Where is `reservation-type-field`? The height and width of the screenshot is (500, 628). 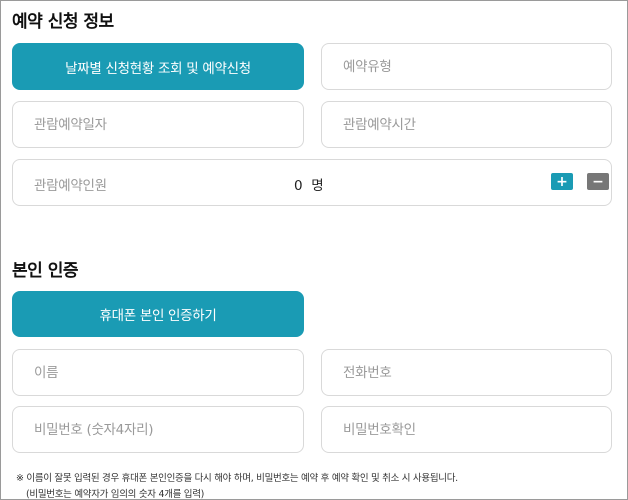 reservation-type-field is located at coordinates (466, 66).